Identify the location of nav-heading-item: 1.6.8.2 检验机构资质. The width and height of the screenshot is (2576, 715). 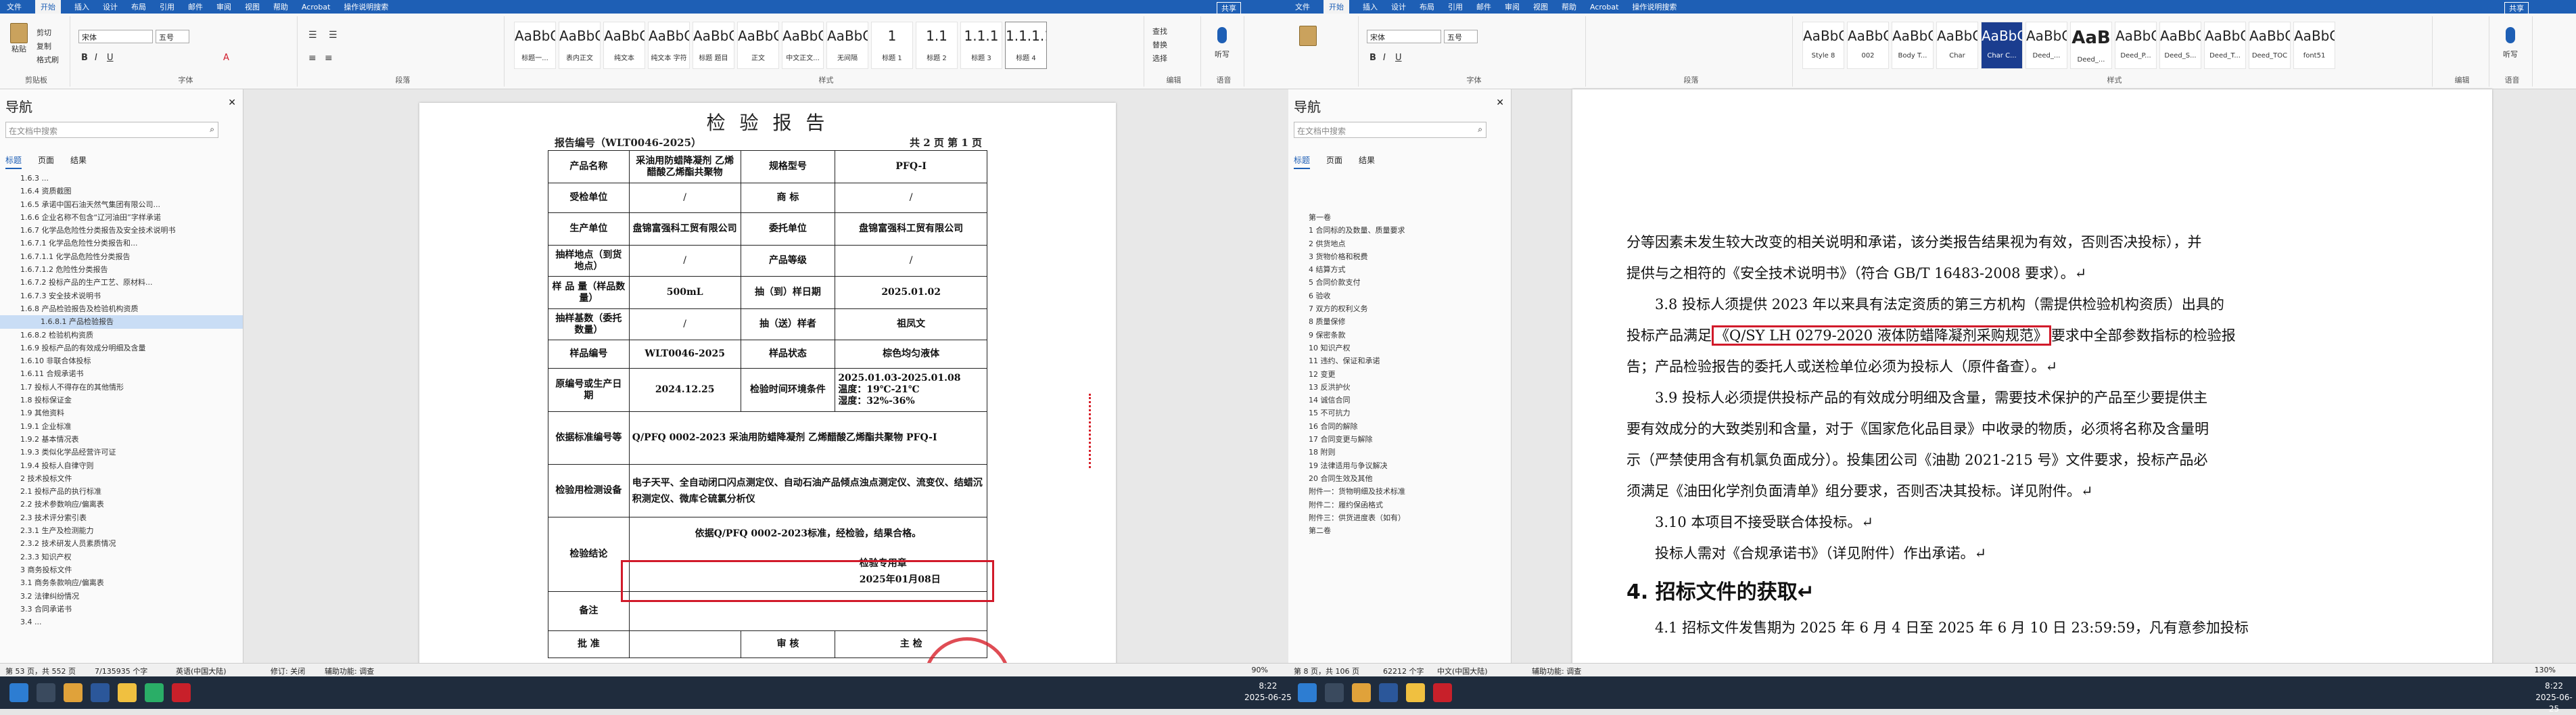
(121, 335).